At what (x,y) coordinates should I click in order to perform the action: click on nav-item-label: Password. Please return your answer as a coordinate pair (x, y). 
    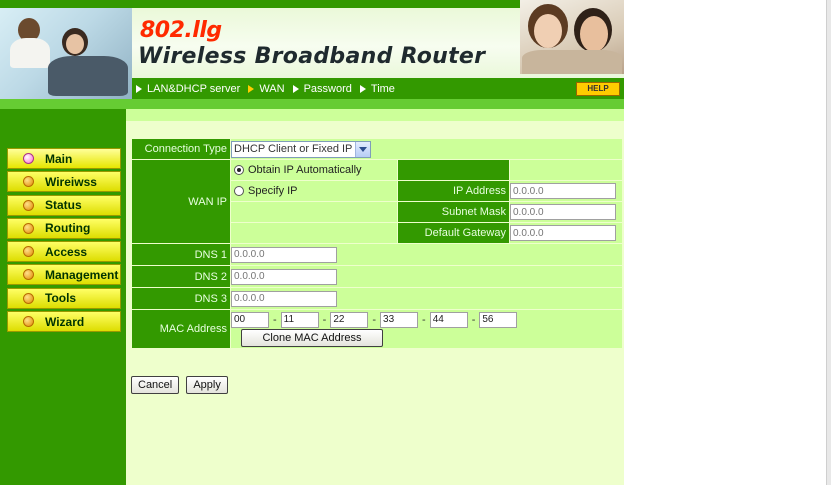
    Looking at the image, I should click on (327, 88).